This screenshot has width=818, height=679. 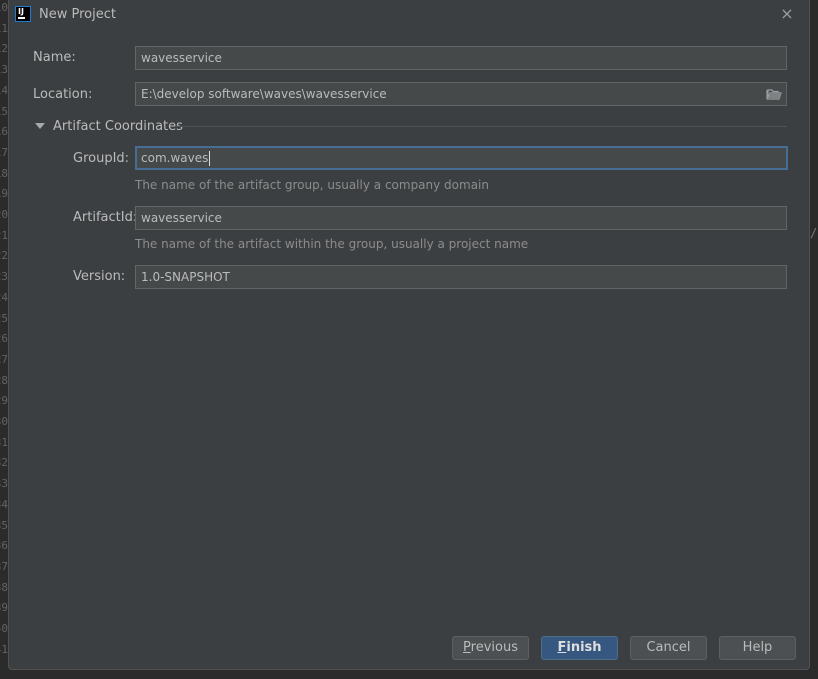 What do you see at coordinates (4, 628) in the screenshot?
I see `line-number: 40` at bounding box center [4, 628].